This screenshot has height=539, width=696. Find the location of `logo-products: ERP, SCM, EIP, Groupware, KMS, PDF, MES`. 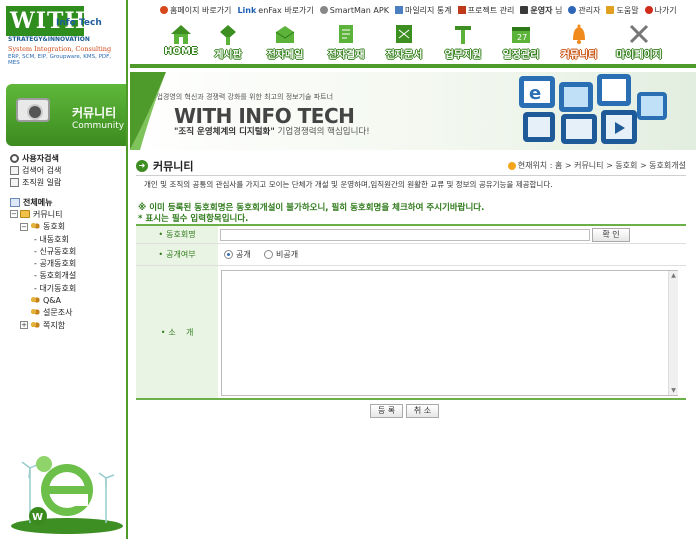

logo-products: ERP, SCM, EIP, Groupware, KMS, PDF, MES is located at coordinates (60, 60).